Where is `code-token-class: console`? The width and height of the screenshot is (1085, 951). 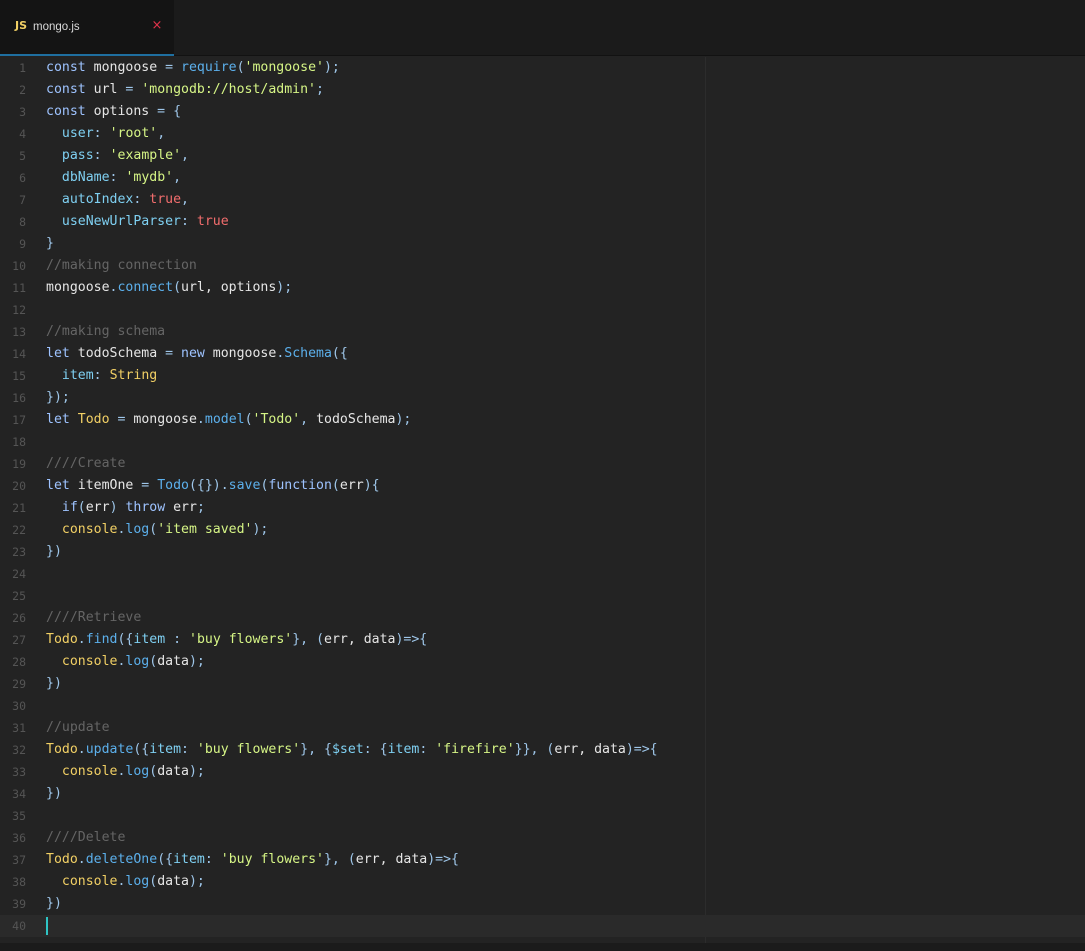
code-token-class: console is located at coordinates (89, 529).